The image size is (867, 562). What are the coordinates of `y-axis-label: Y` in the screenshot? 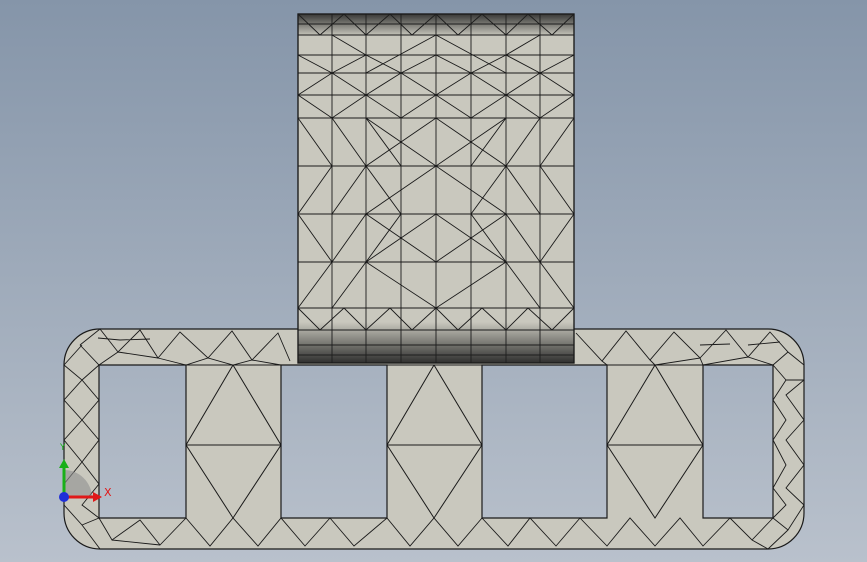 It's located at (63, 448).